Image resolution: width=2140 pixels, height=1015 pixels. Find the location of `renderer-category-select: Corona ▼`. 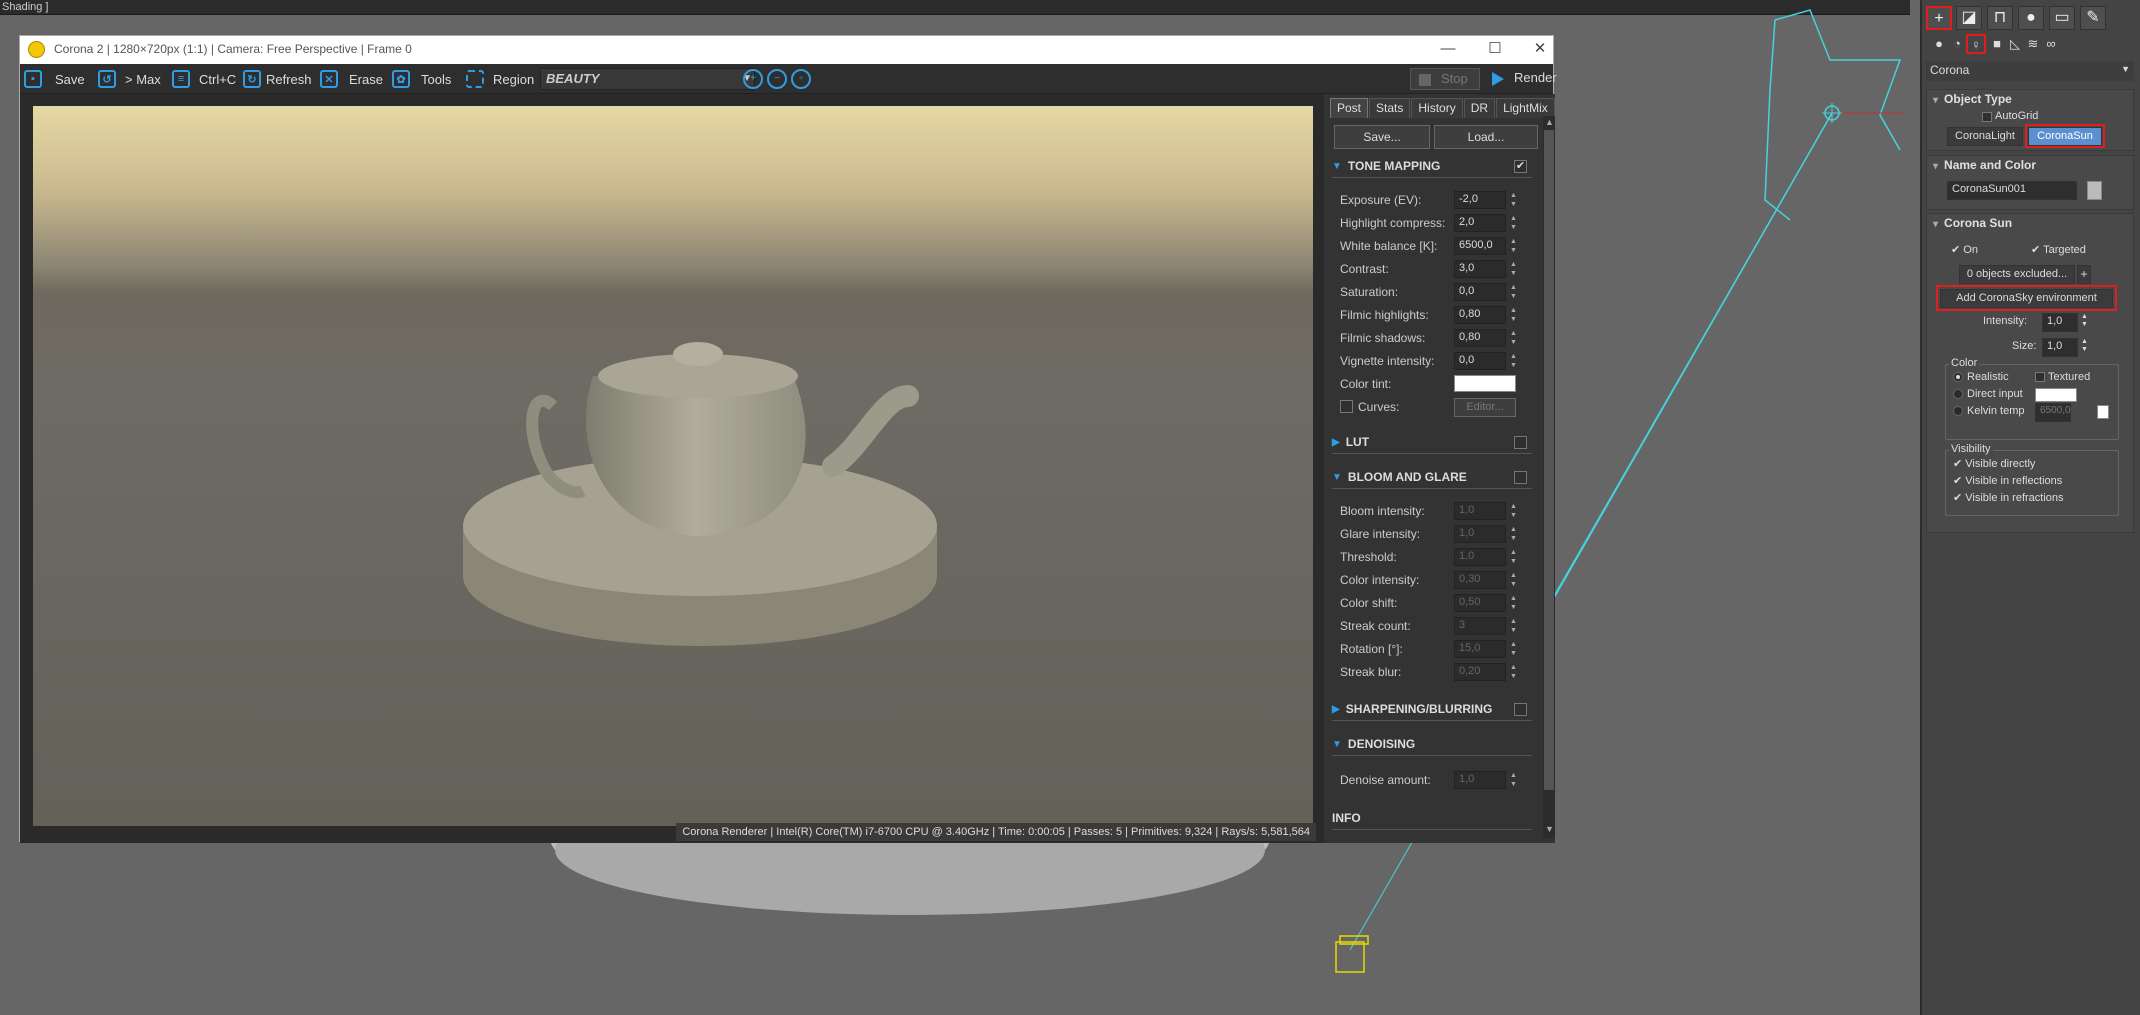

renderer-category-select: Corona ▼ is located at coordinates (2030, 71).